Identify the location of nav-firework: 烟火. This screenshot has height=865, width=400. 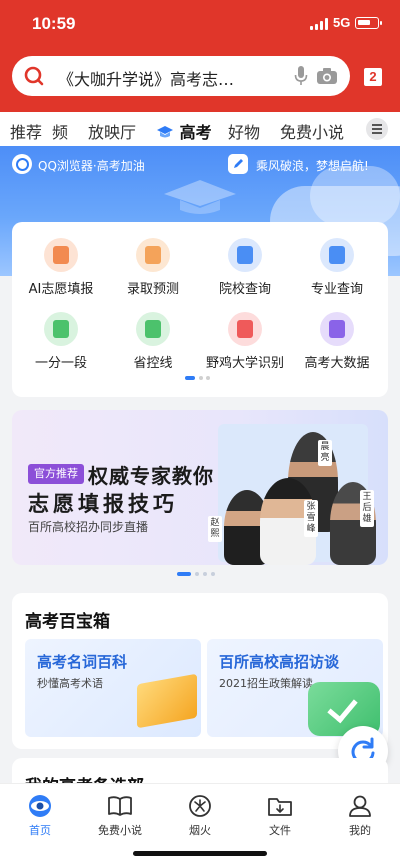
(200, 816).